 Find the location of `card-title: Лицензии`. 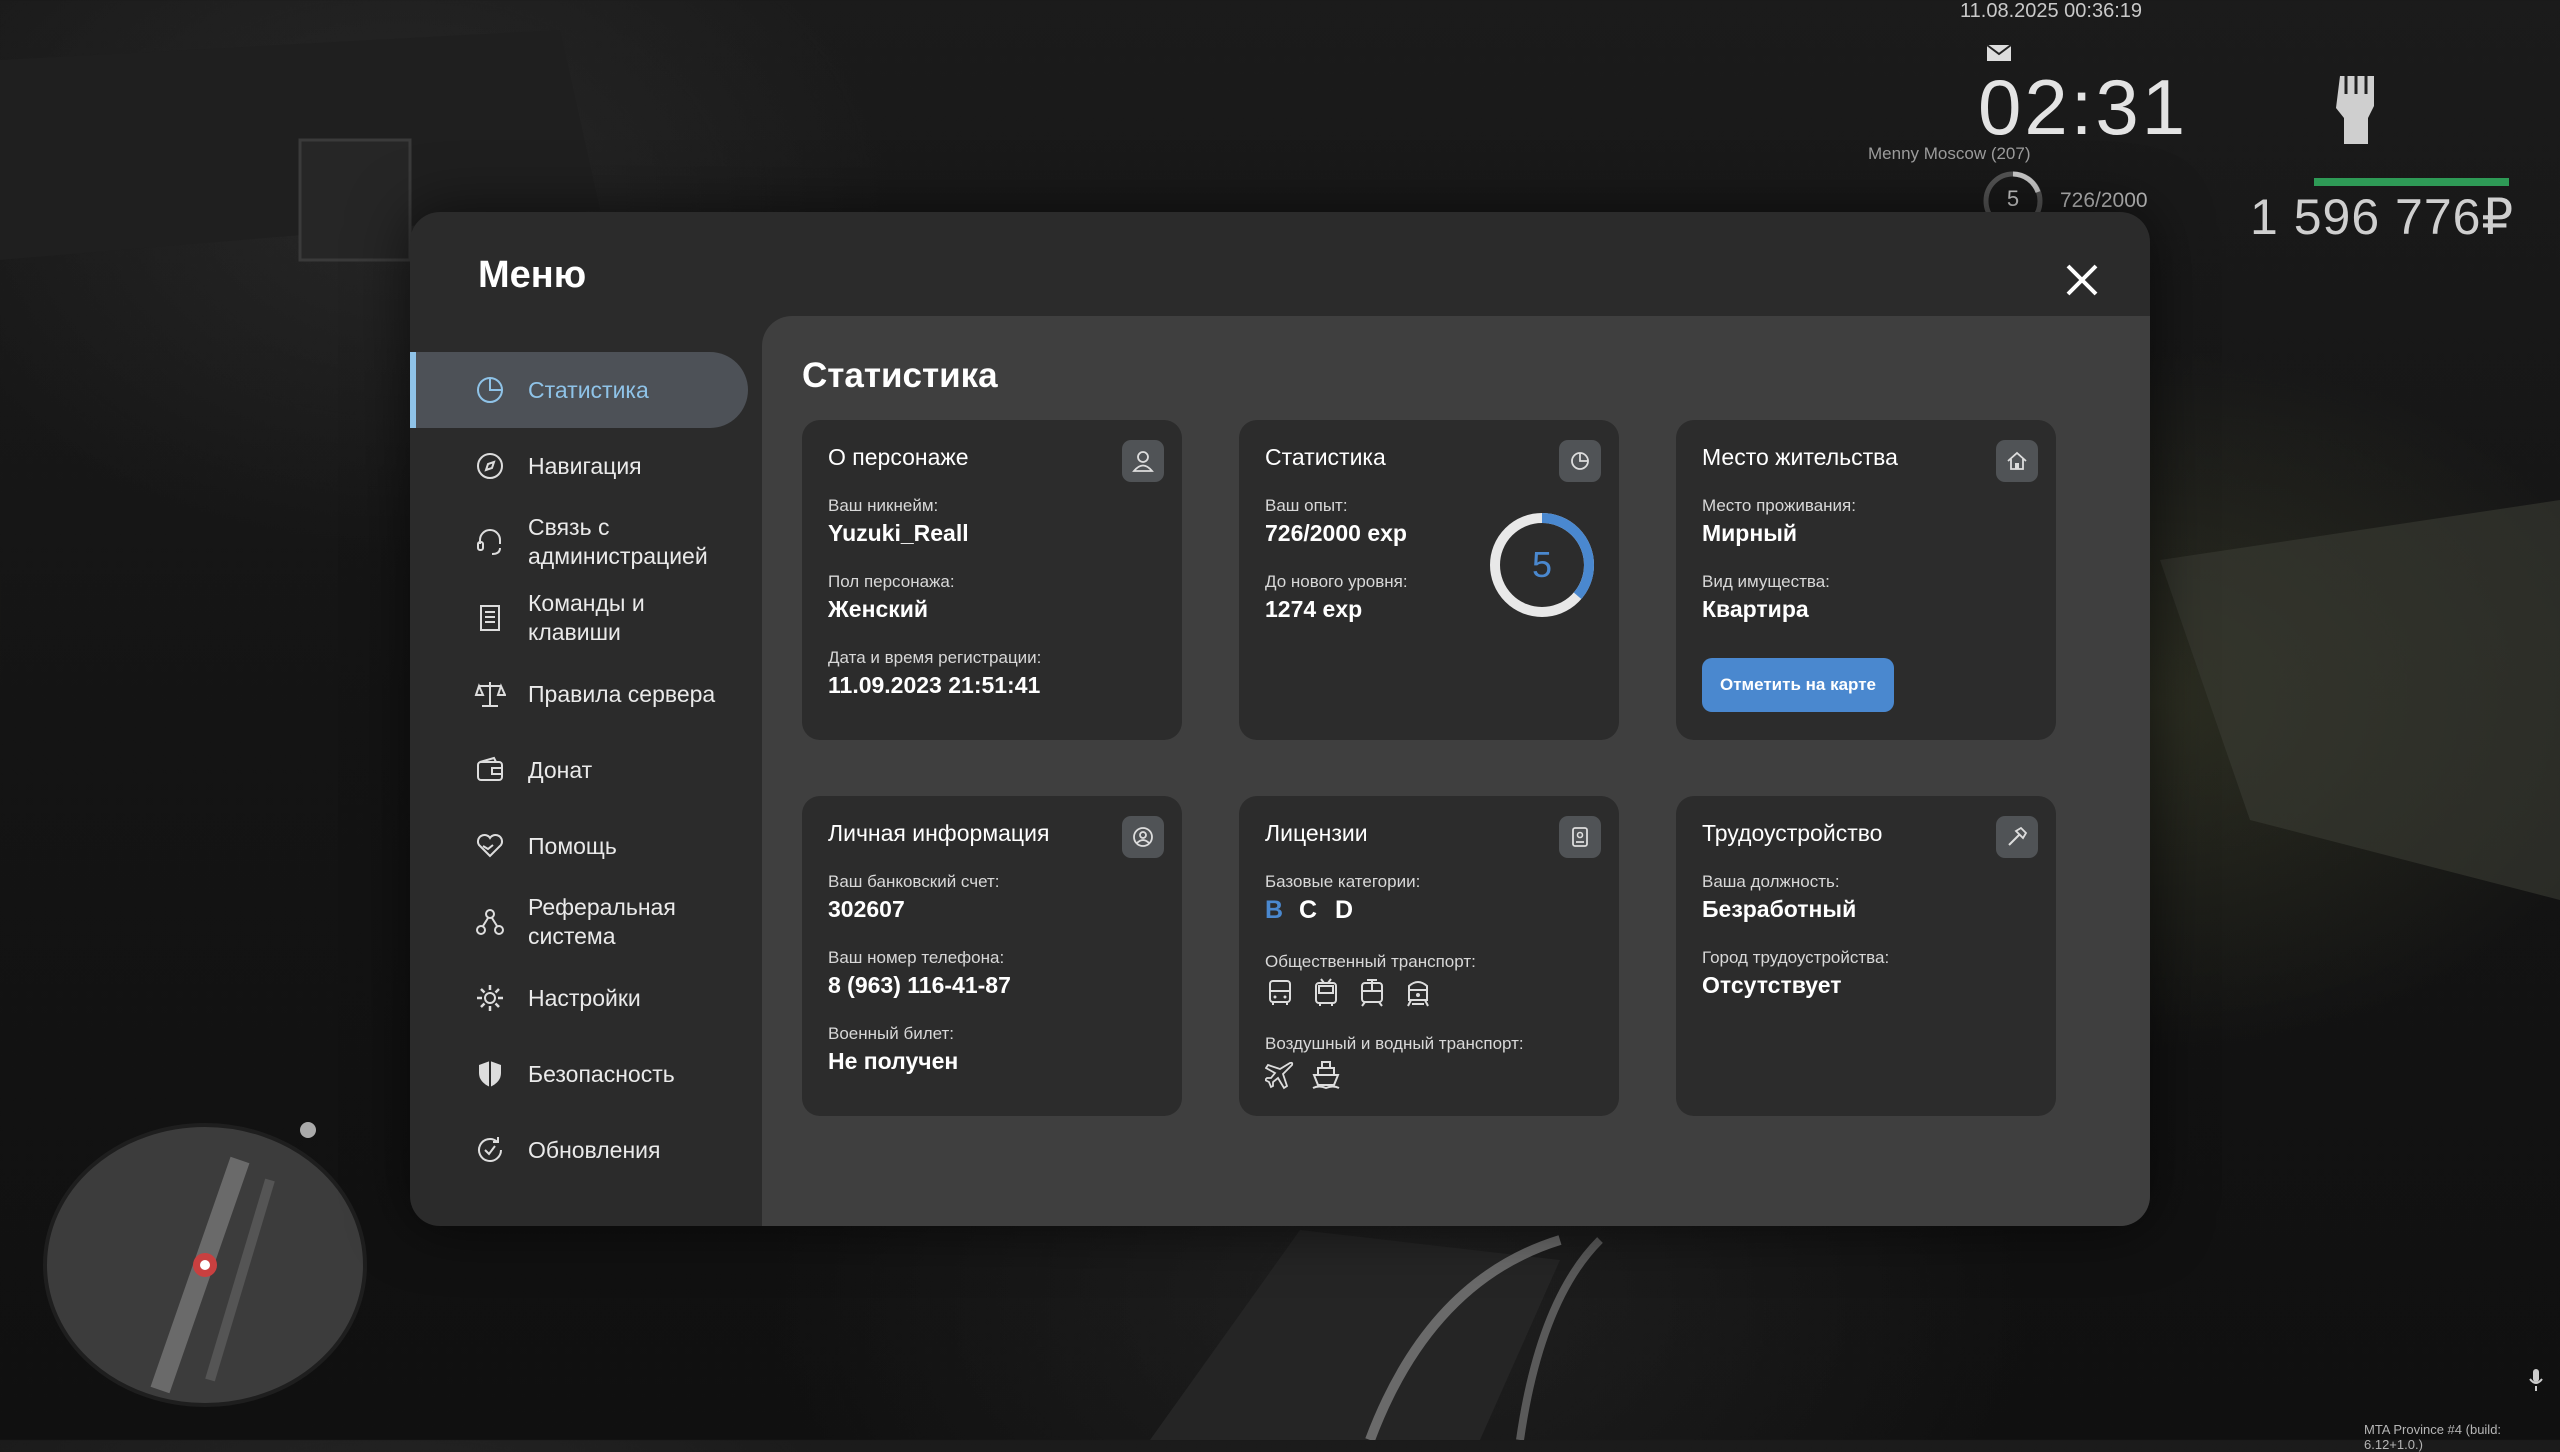

card-title: Лицензии is located at coordinates (1316, 833).